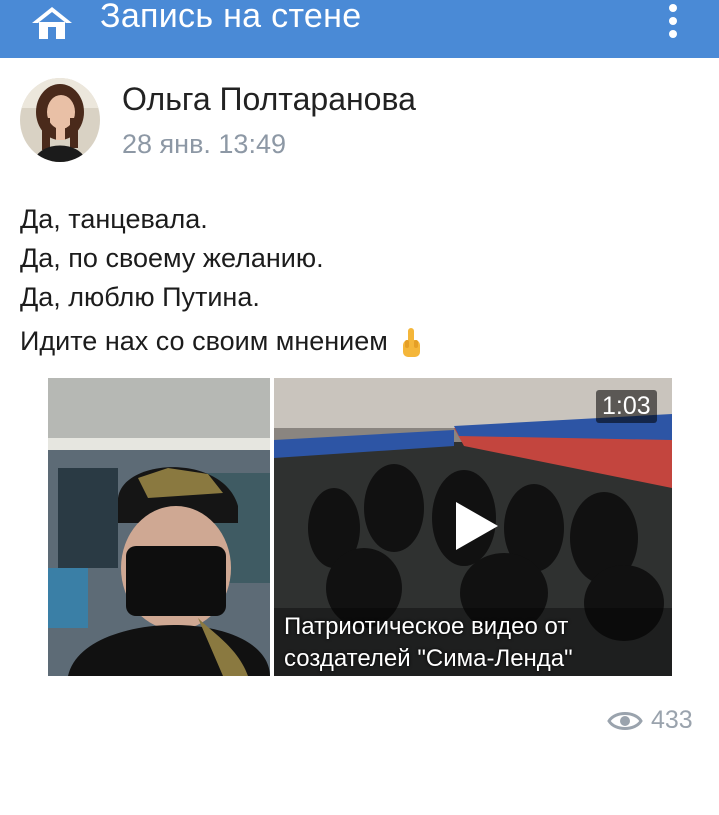 Image resolution: width=719 pixels, height=815 pixels. I want to click on middle-finger-icon, so click(412, 342).